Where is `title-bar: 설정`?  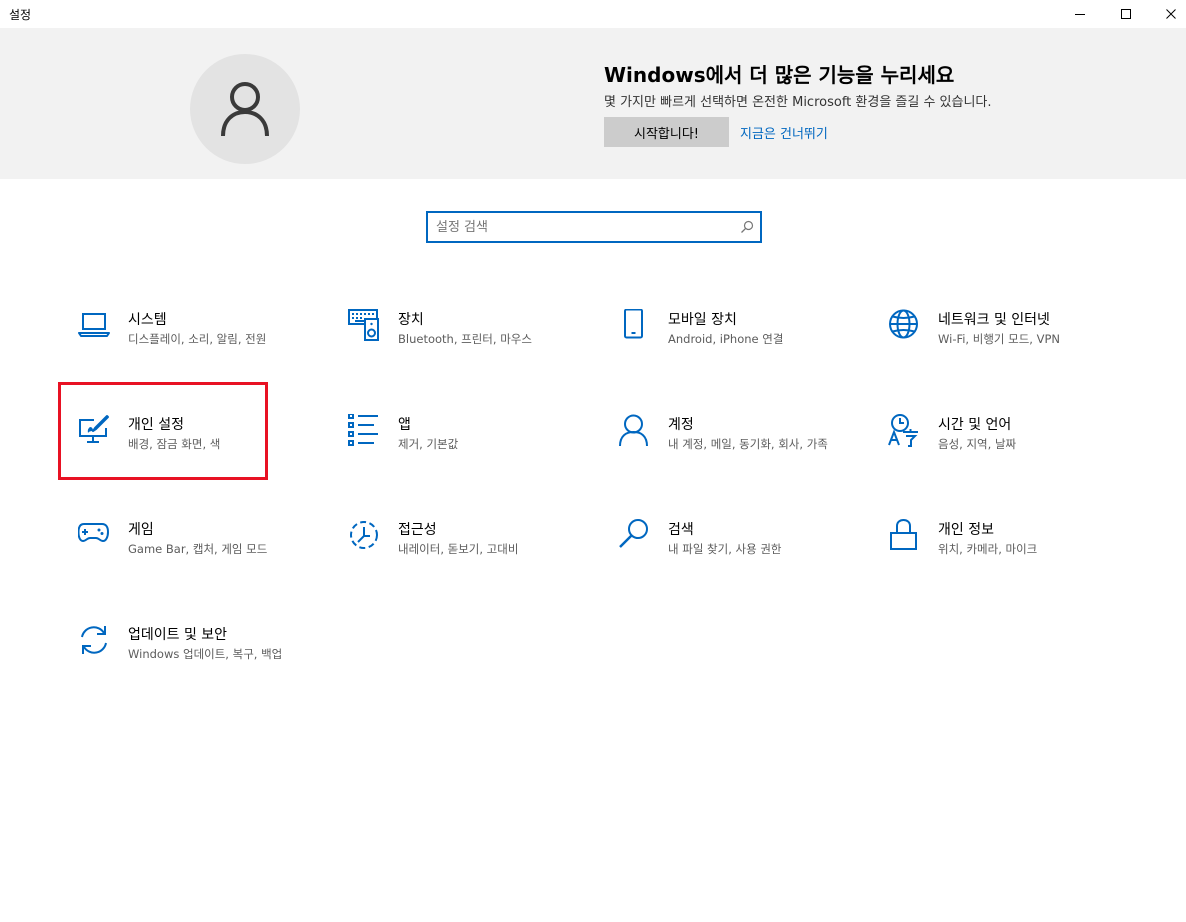
title-bar: 설정 is located at coordinates (593, 14).